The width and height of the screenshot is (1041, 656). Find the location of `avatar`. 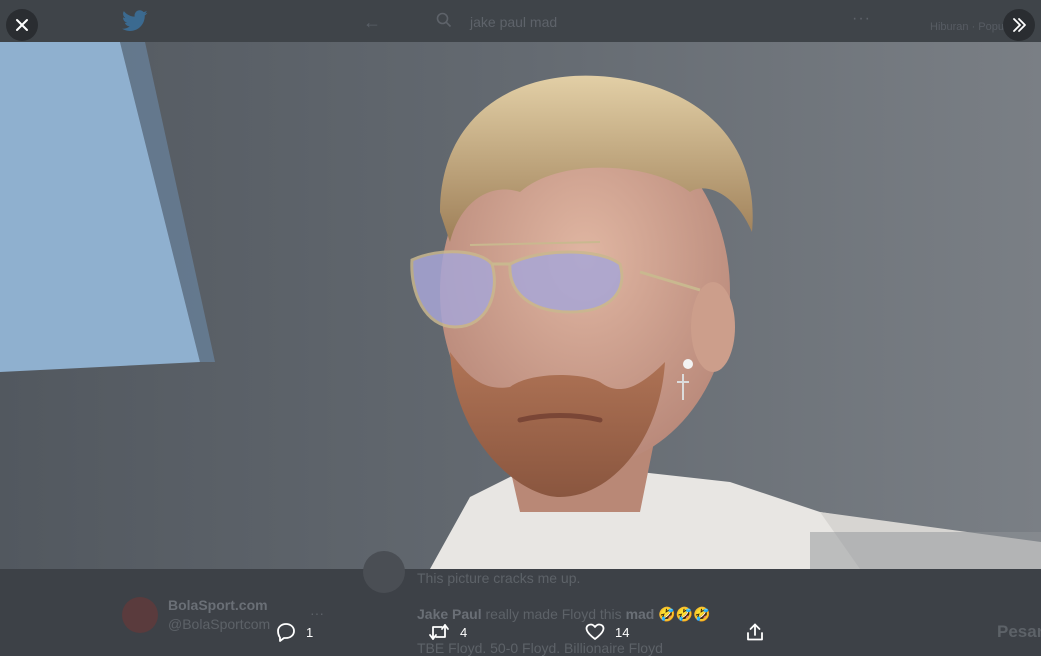

avatar is located at coordinates (384, 572).